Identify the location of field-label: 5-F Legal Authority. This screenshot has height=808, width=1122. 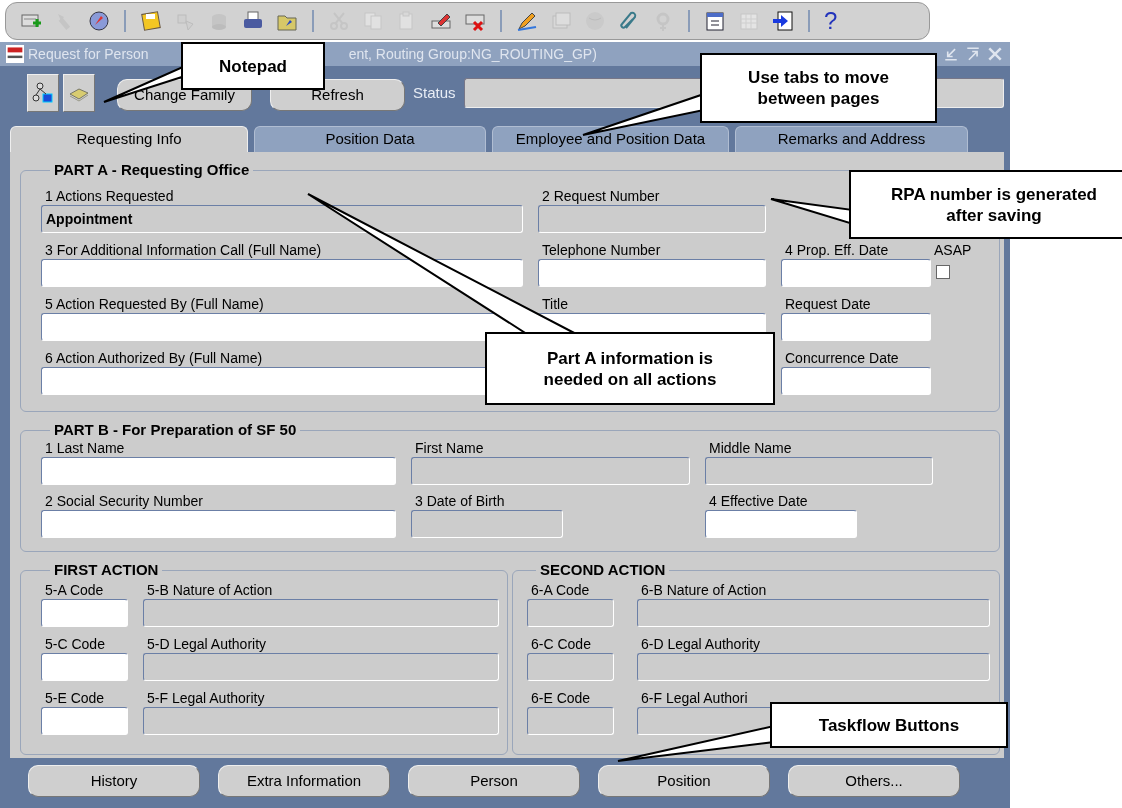
(205, 698).